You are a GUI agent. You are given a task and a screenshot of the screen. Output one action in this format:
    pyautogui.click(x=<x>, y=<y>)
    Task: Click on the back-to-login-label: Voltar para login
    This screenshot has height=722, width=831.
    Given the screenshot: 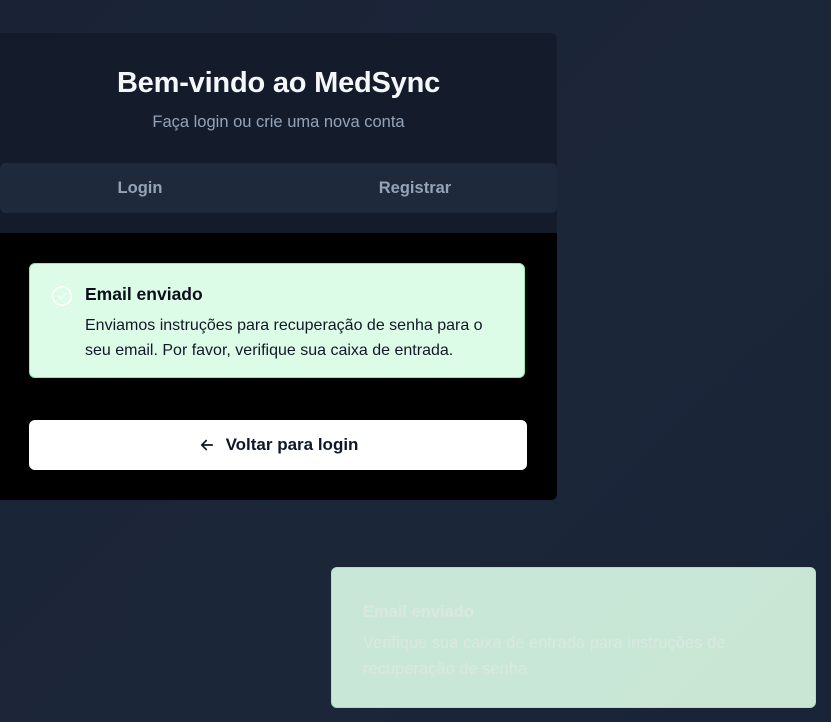 What is the action you would take?
    pyautogui.click(x=292, y=444)
    